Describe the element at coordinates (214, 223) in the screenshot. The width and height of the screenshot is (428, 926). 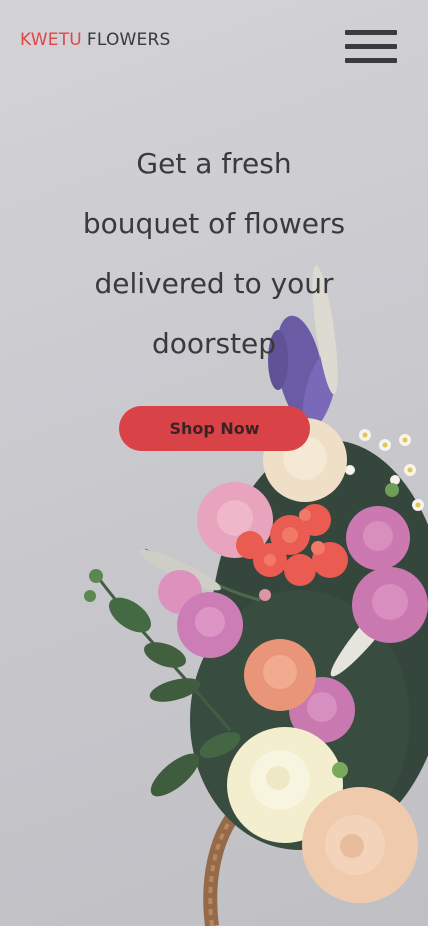
I see `headline-line: bouquet of flowers` at that location.